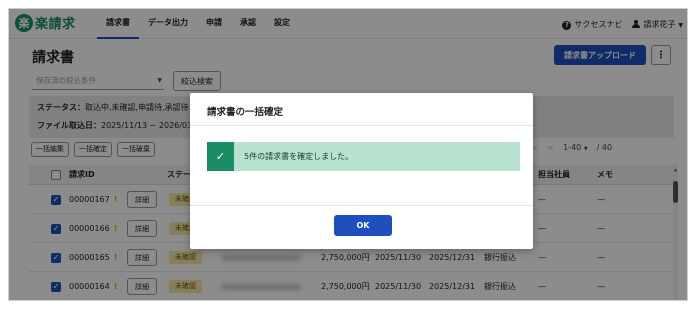  I want to click on check-icon: ✓, so click(220, 156).